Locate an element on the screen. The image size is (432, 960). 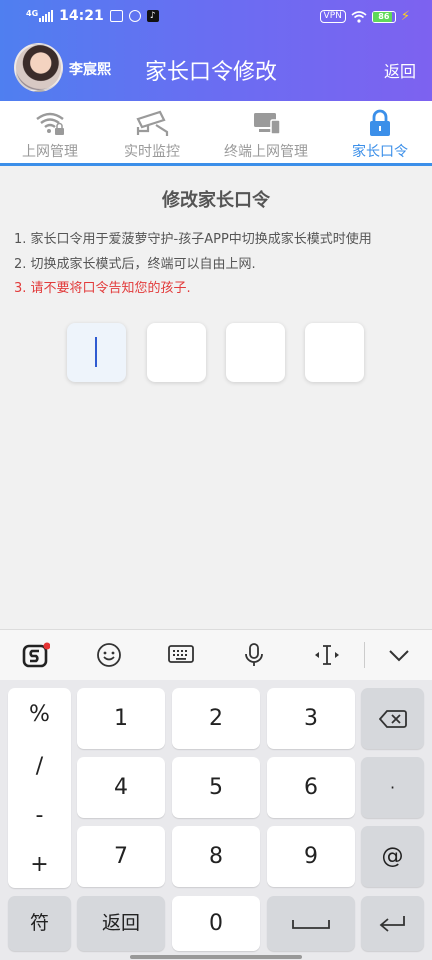
return-key: 返回 is located at coordinates (121, 923).